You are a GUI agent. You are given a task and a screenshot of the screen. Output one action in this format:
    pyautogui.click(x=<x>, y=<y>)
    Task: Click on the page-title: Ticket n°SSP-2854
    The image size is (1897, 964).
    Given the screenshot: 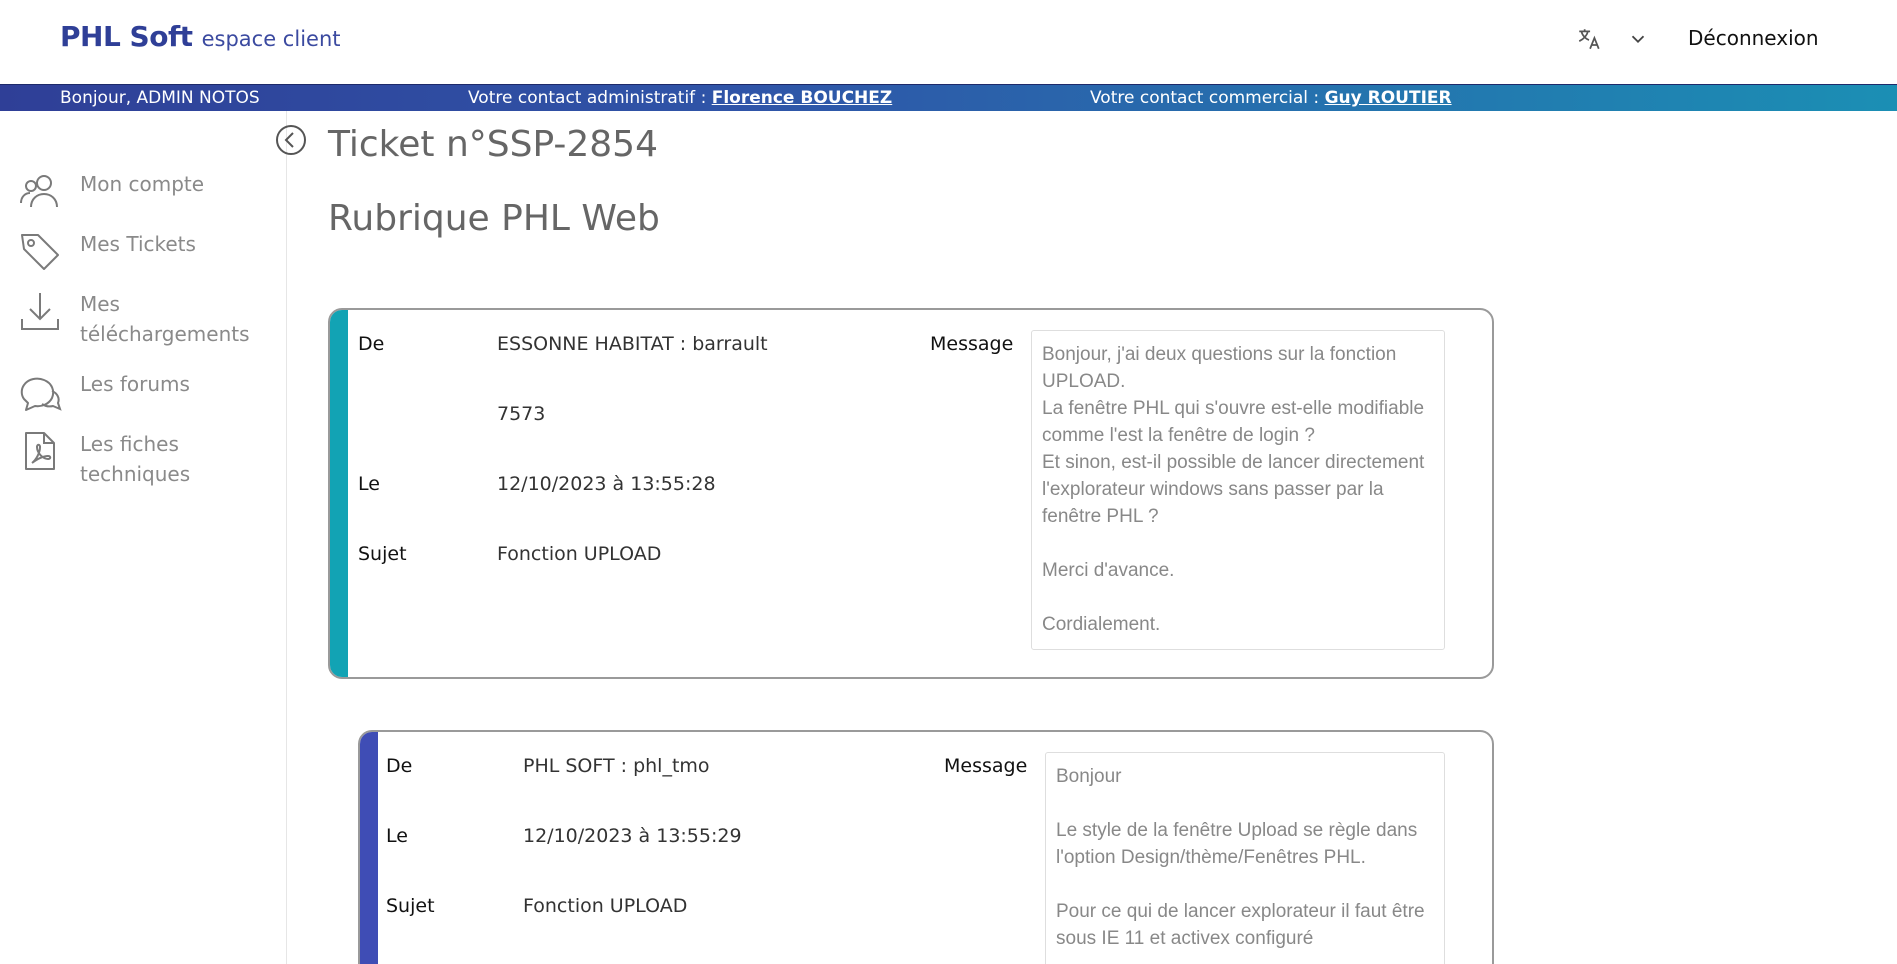 What is the action you would take?
    pyautogui.click(x=493, y=144)
    